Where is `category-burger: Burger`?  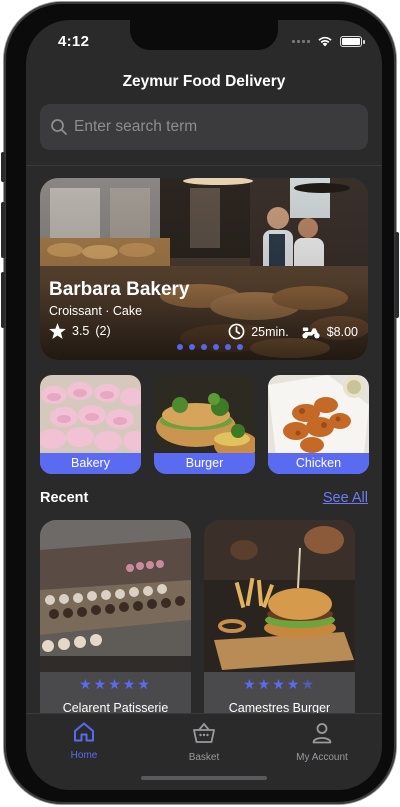 category-burger: Burger is located at coordinates (204, 424).